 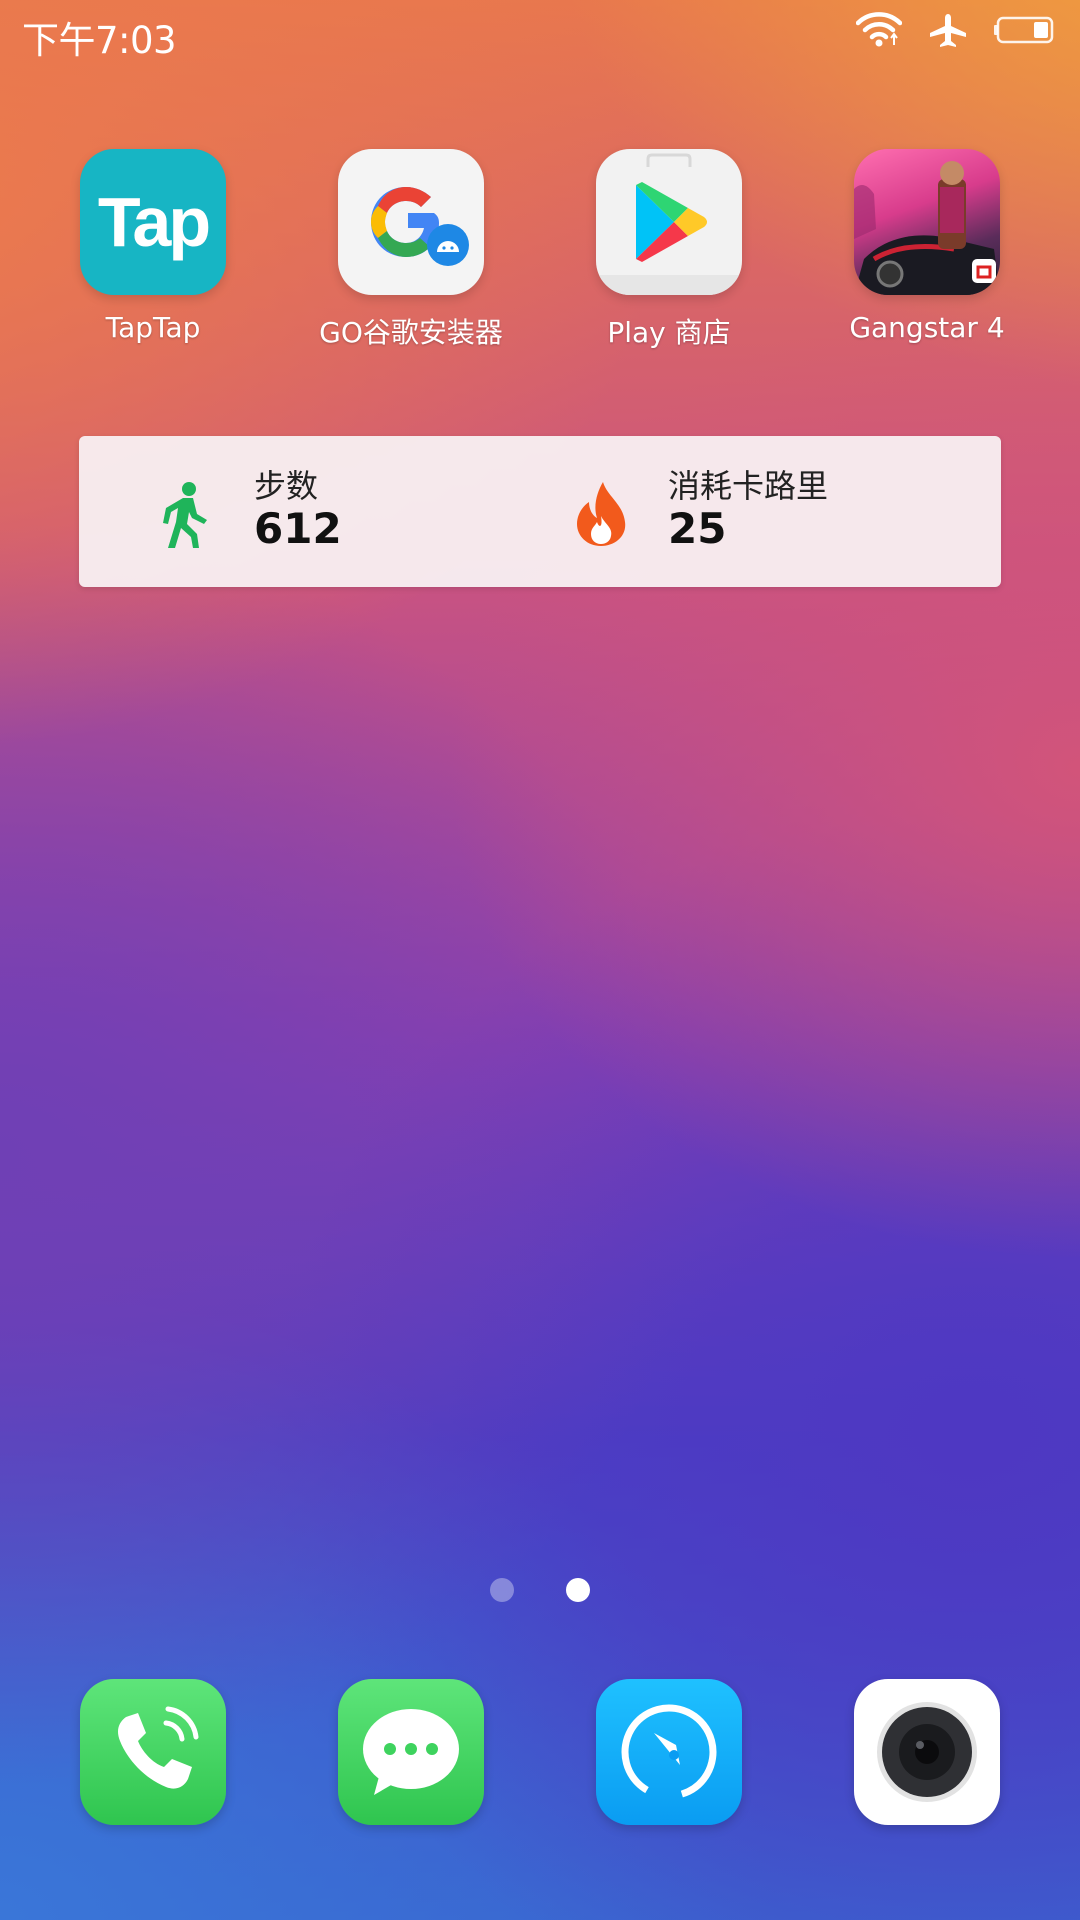 I want to click on messages-icon, so click(x=411, y=1767).